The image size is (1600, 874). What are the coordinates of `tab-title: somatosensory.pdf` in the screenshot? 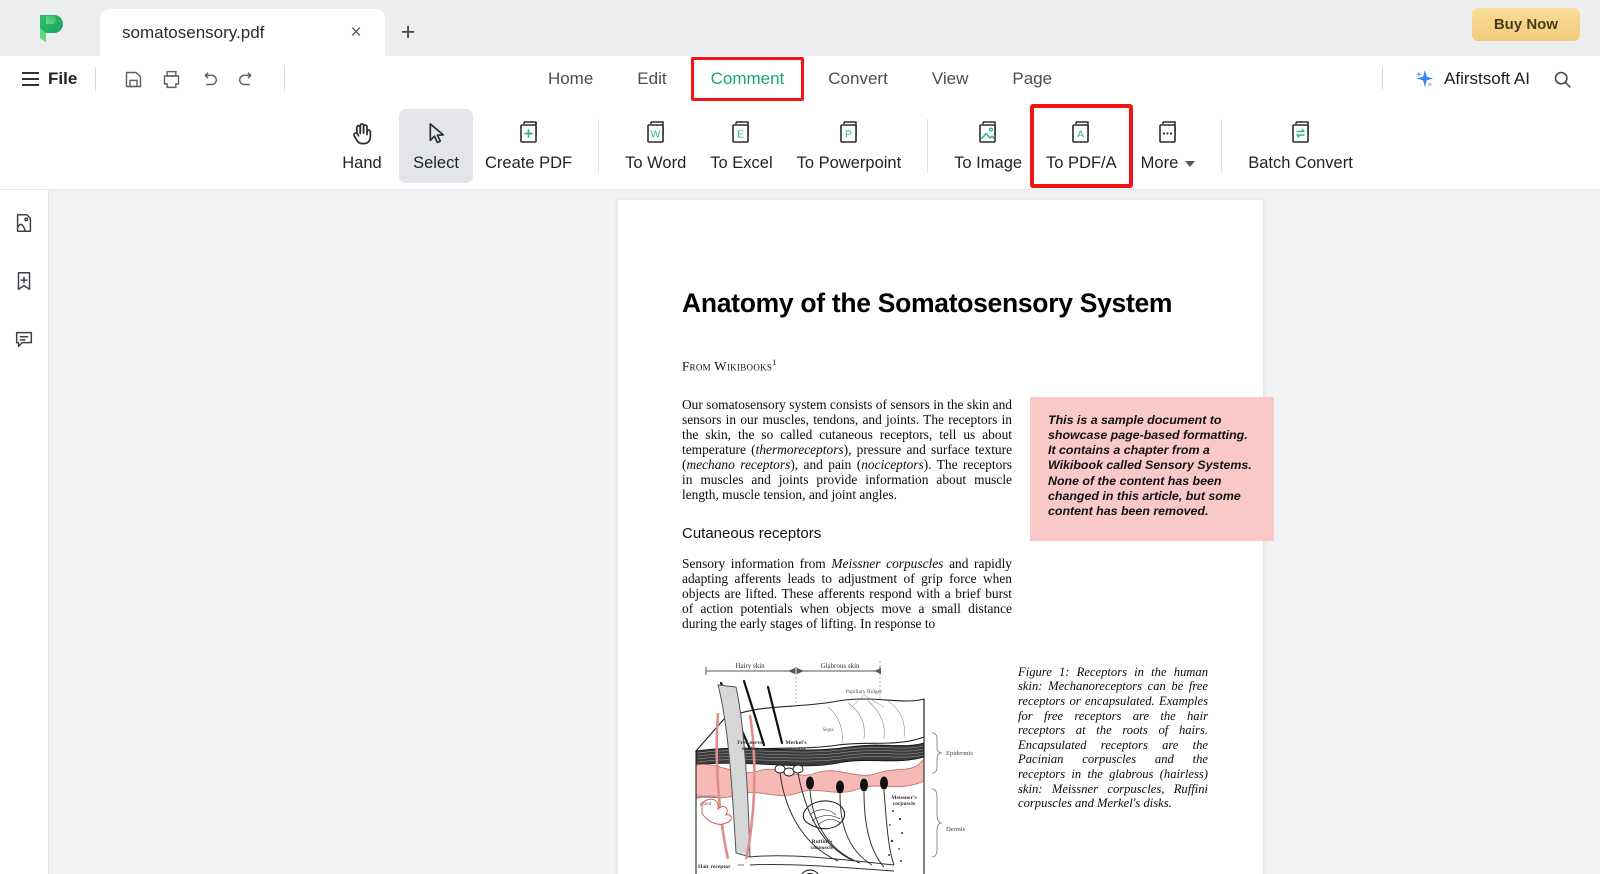 It's located at (193, 32).